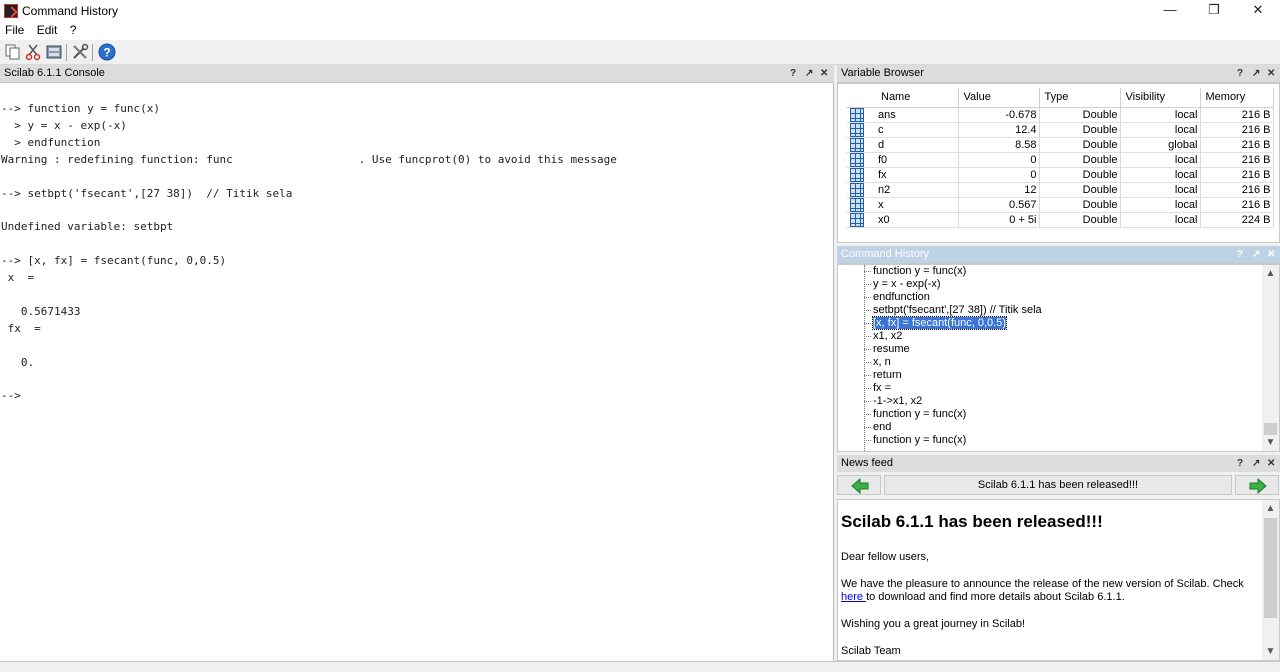 The image size is (1280, 672). Describe the element at coordinates (891, 349) in the screenshot. I see `history-item-text: resume` at that location.